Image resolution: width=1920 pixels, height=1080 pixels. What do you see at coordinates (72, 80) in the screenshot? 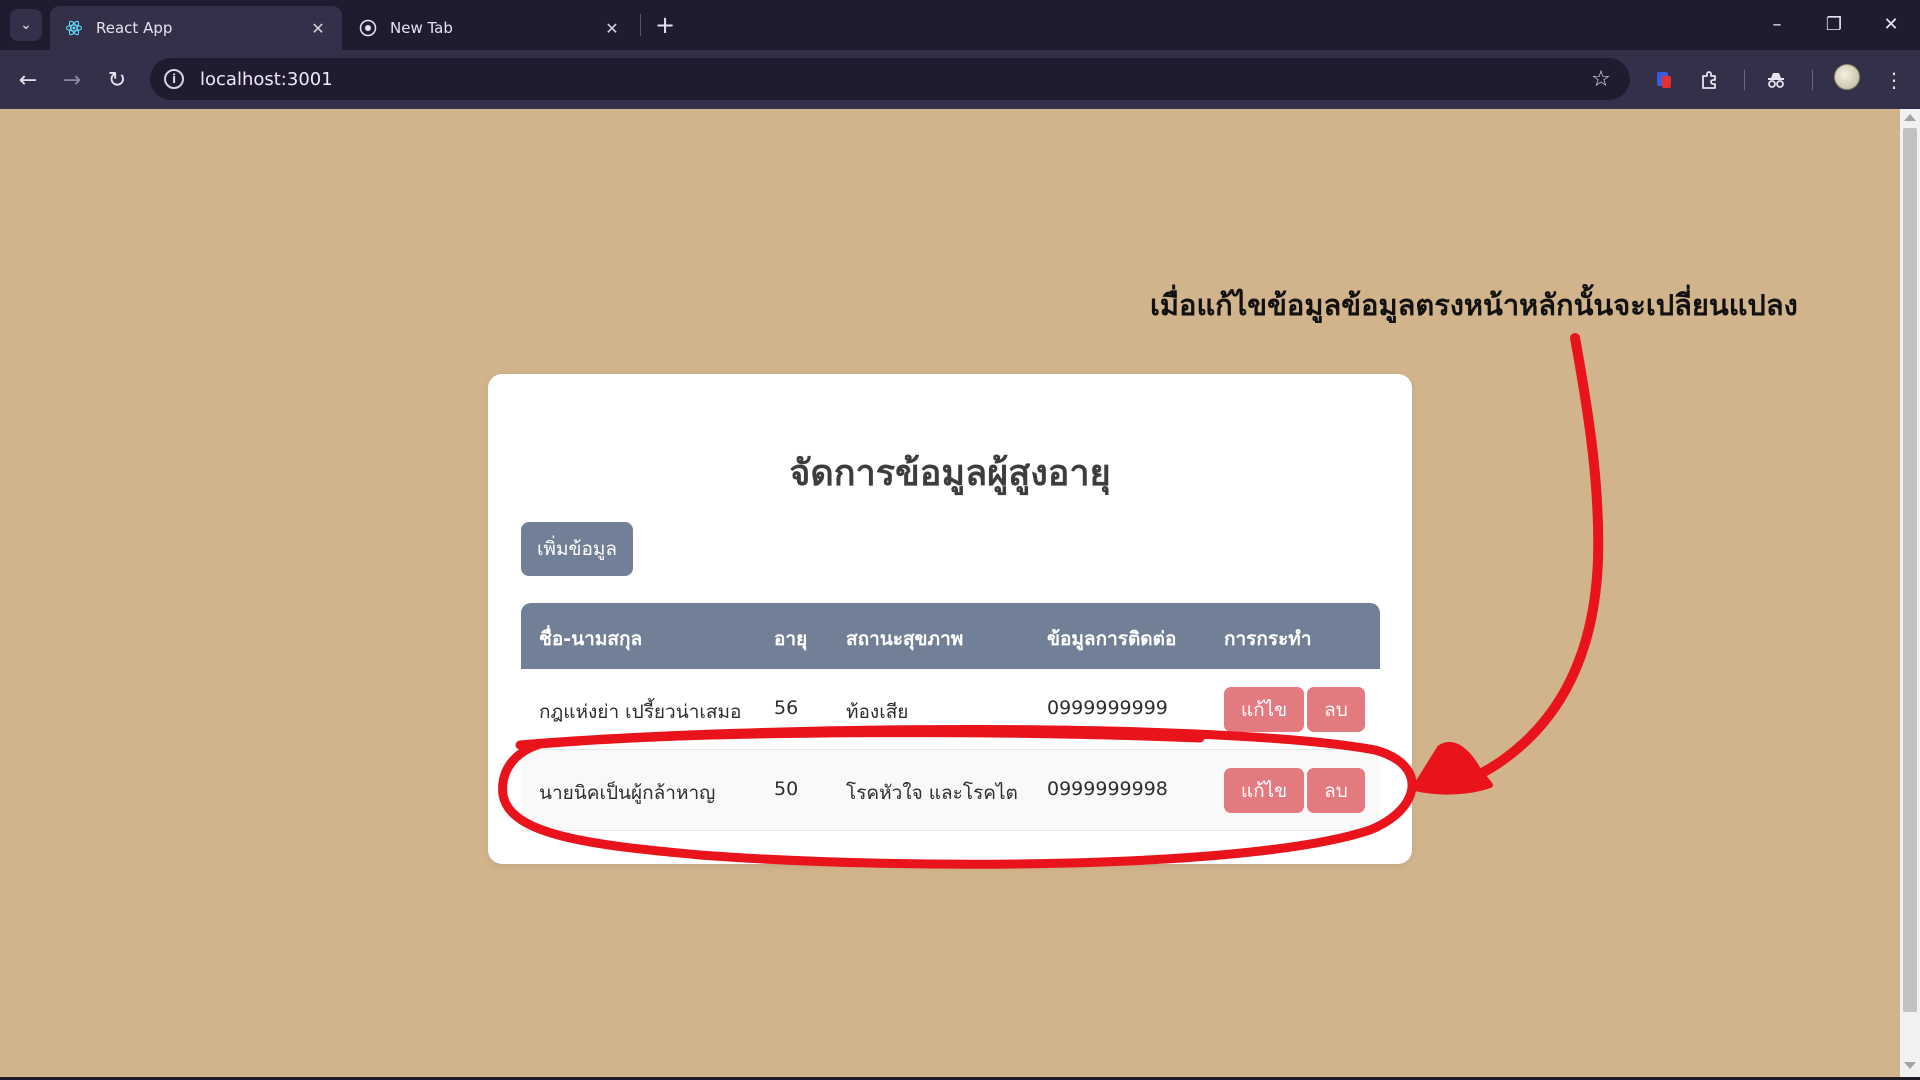
I see `forward-icon: →` at bounding box center [72, 80].